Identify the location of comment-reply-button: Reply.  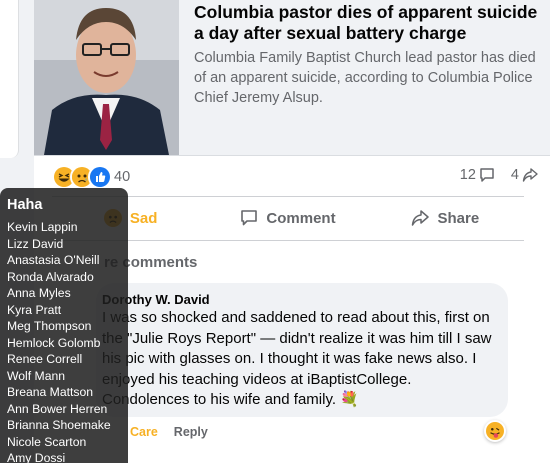
(191, 432).